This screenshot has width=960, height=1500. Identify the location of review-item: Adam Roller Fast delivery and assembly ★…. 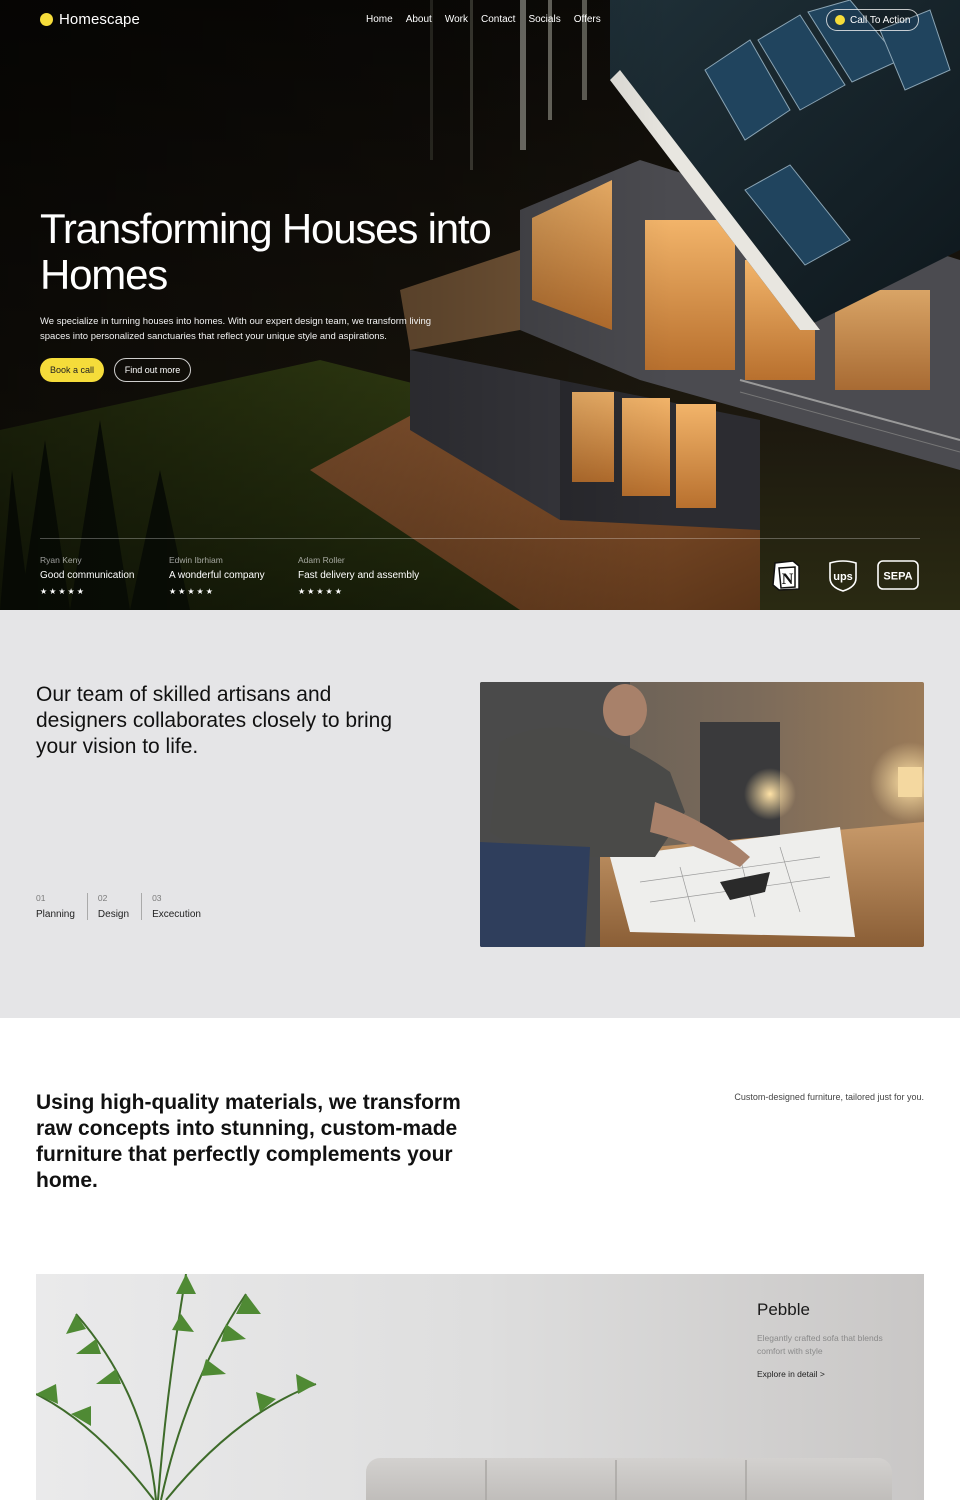
(358, 575).